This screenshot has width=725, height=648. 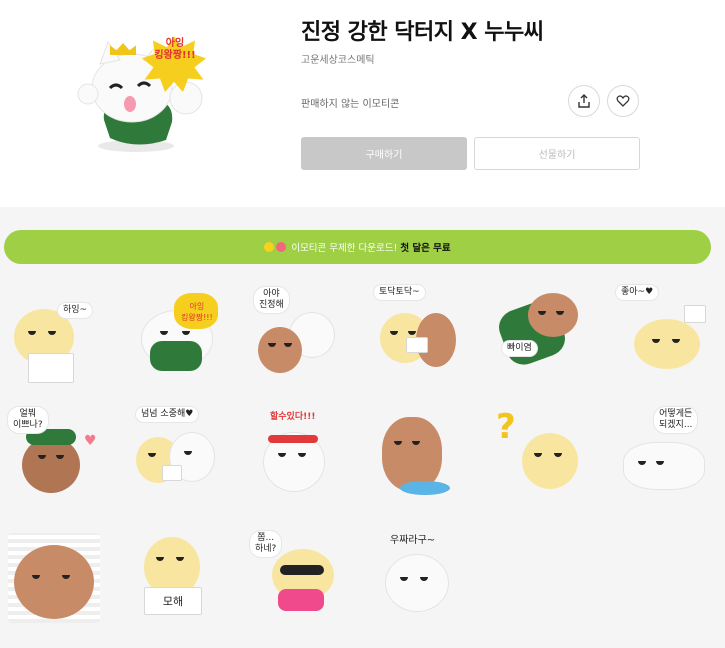 I want to click on sticker-caption: 쫌... 하네?, so click(x=266, y=544).